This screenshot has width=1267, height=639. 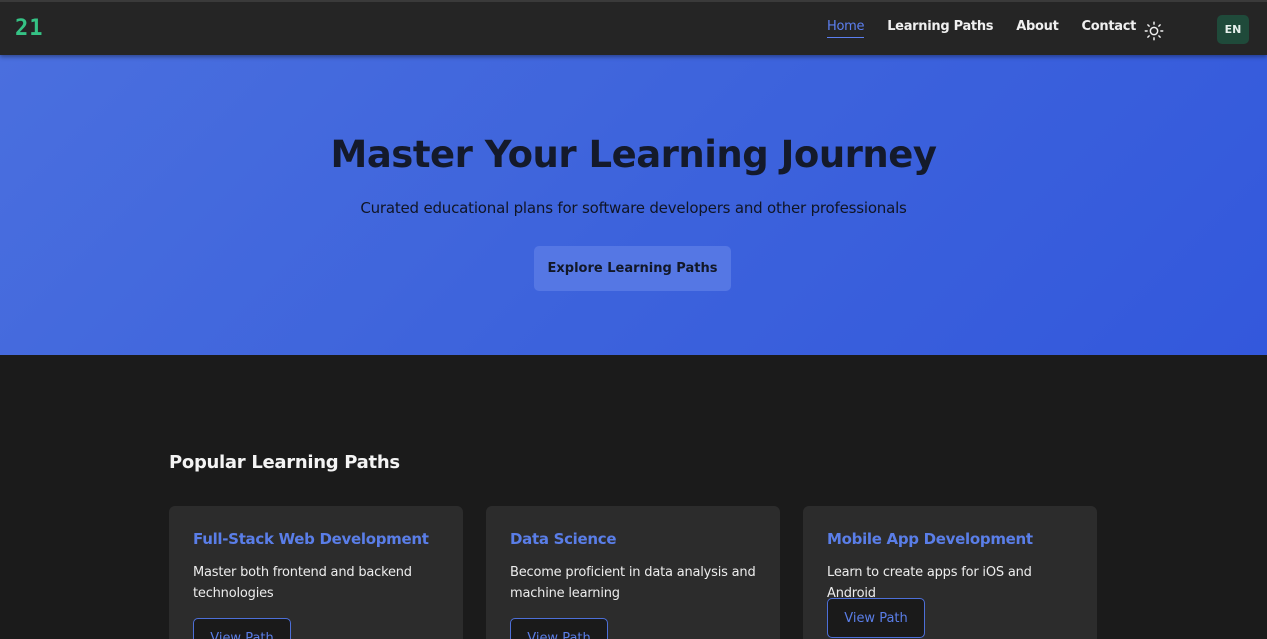 I want to click on nav-about: About, so click(x=1037, y=28).